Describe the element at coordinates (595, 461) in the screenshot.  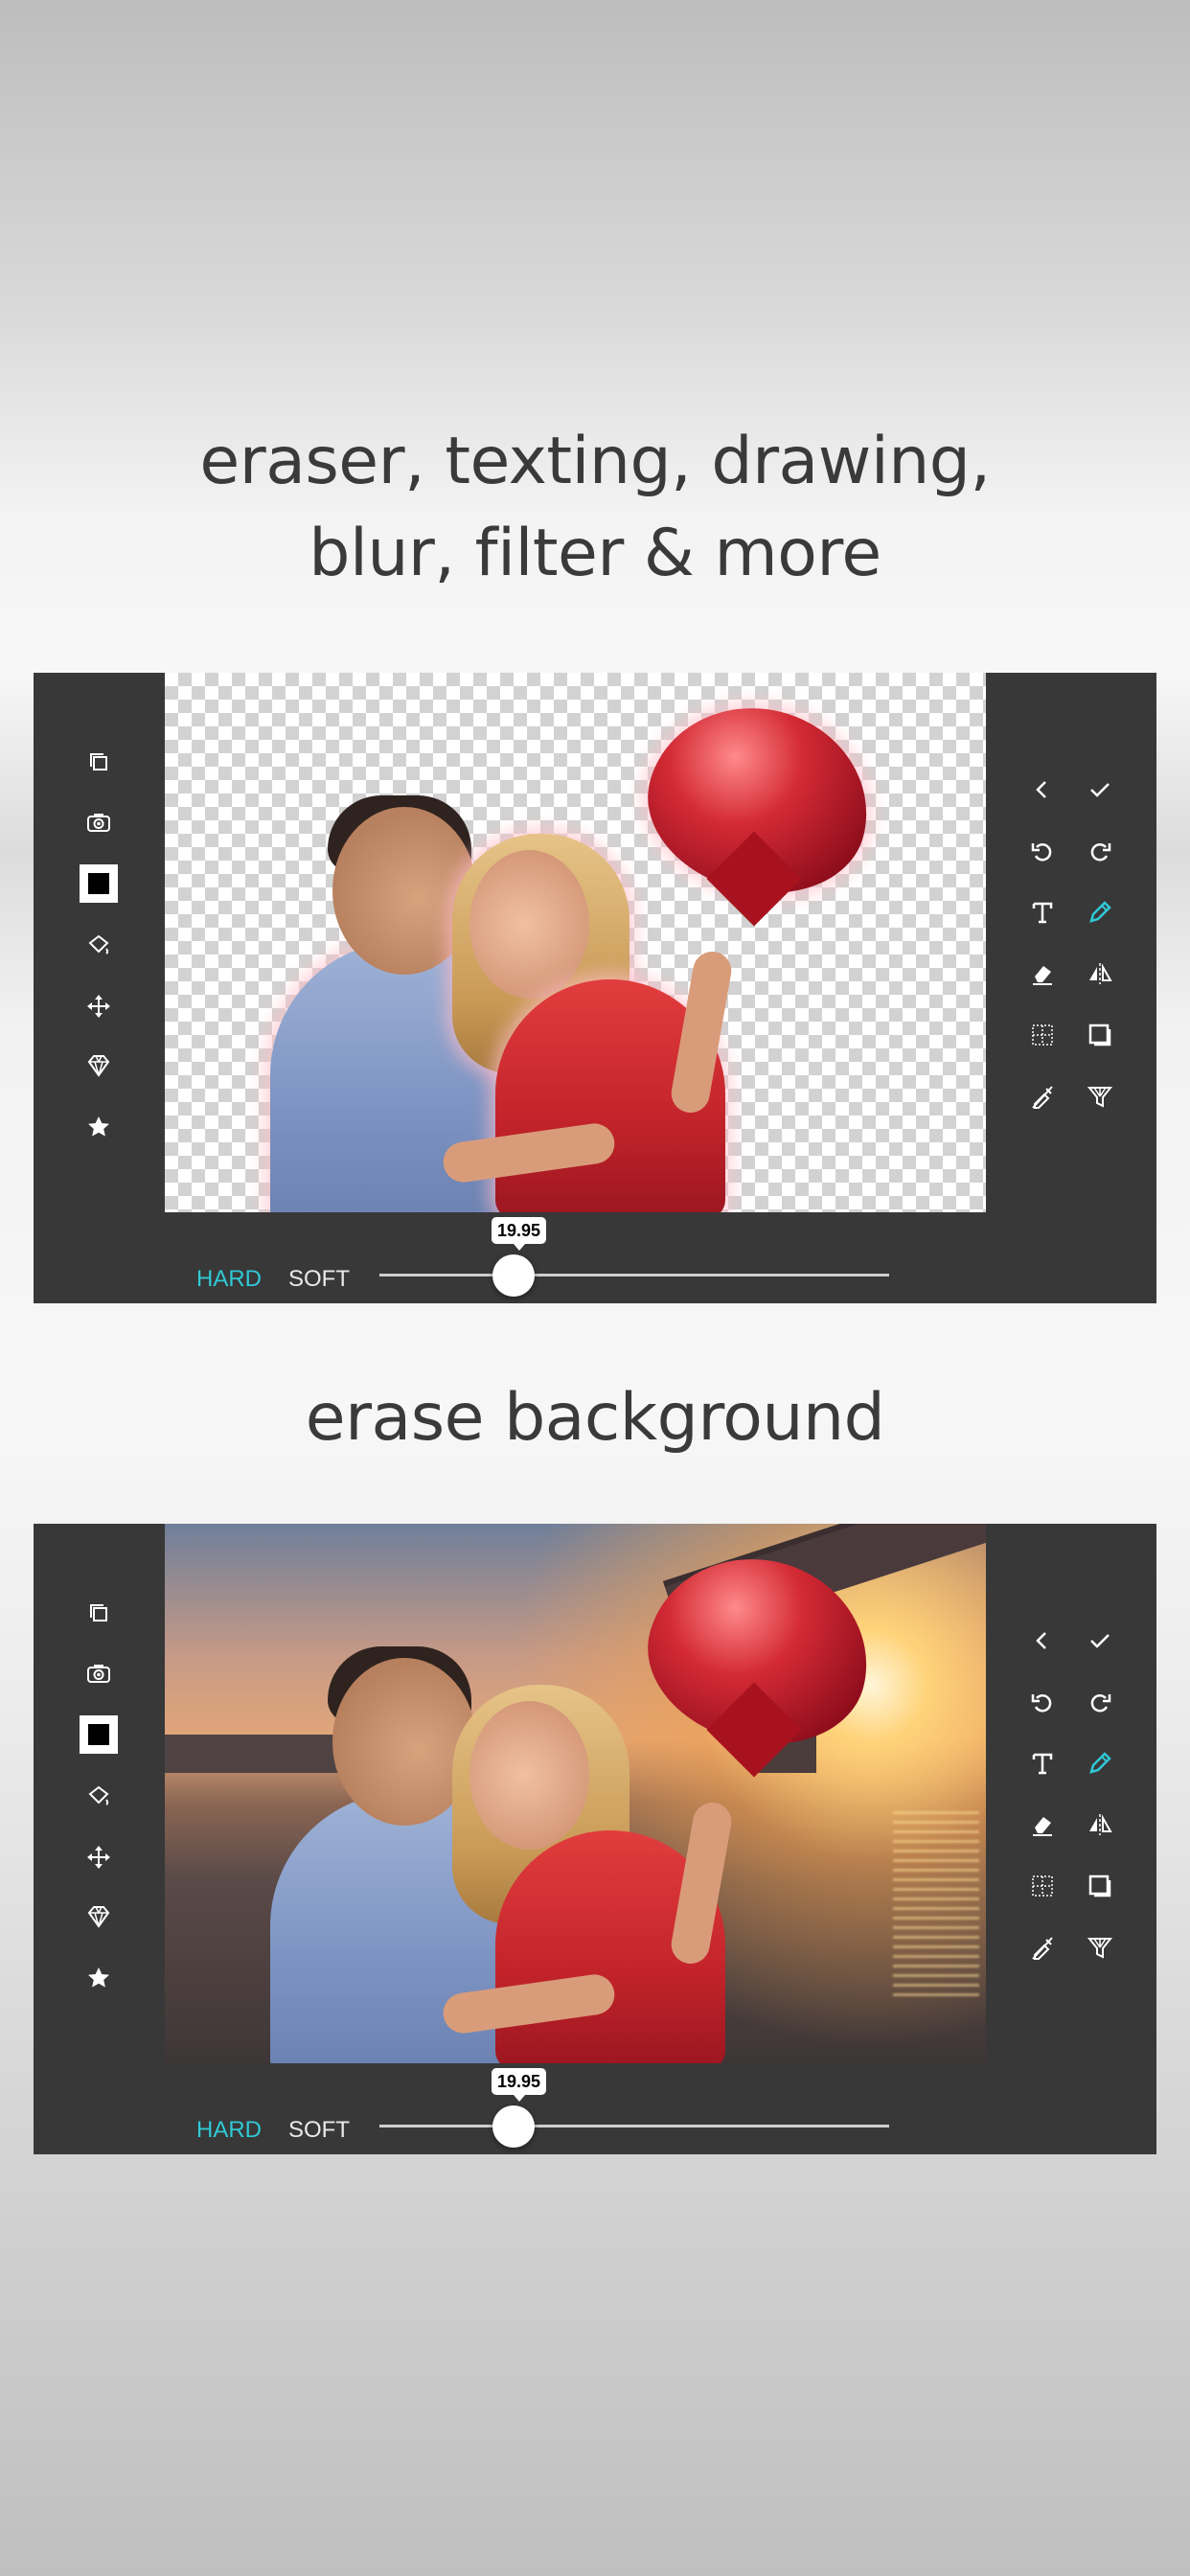
I see `headline-line-1: eraser, texting, drawing,` at that location.